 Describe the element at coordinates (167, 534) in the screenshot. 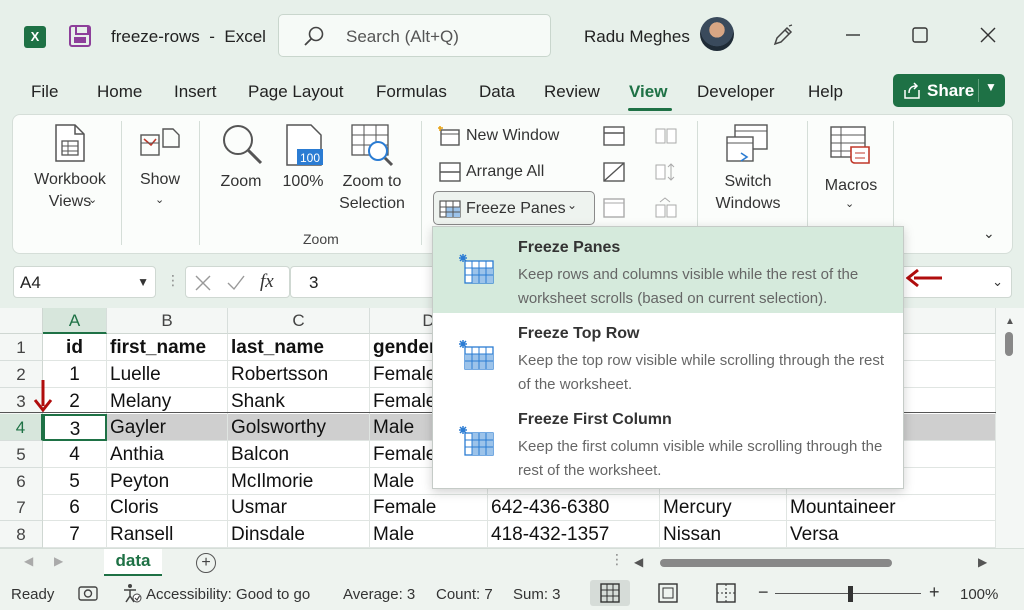

I see `cell: Ransell` at that location.